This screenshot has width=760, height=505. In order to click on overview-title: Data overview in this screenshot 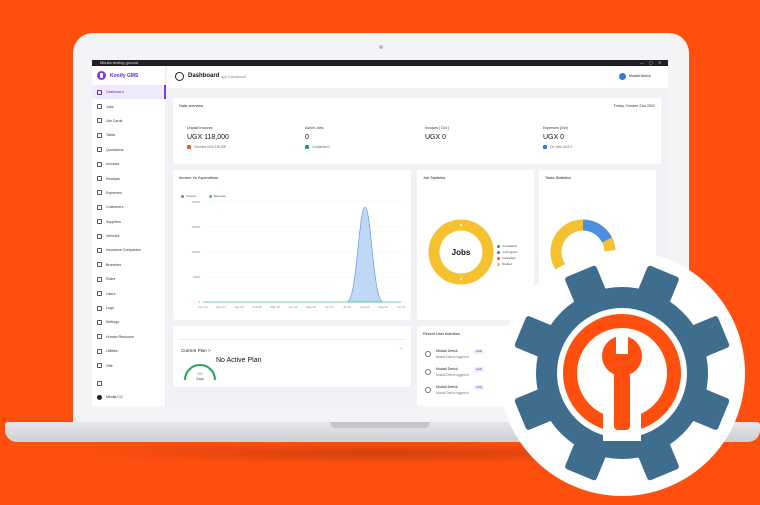, I will do `click(191, 106)`.